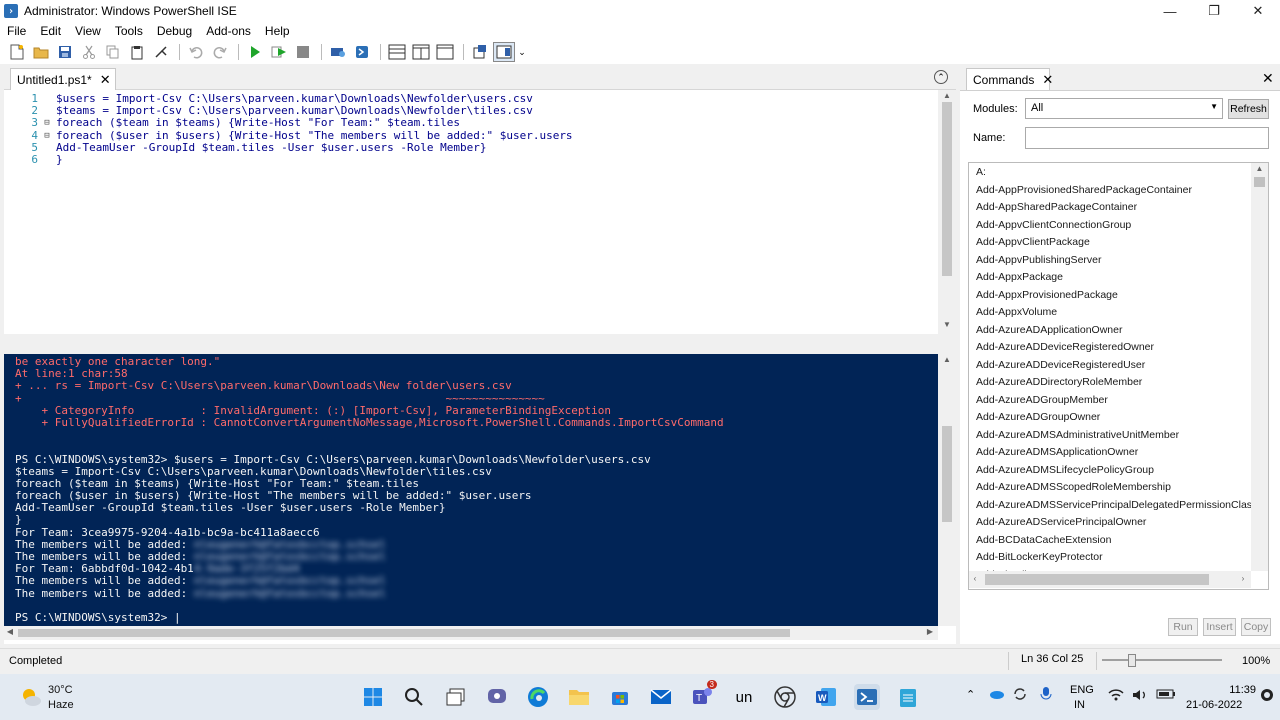  What do you see at coordinates (1219, 627) in the screenshot?
I see `insert-button: Insert` at bounding box center [1219, 627].